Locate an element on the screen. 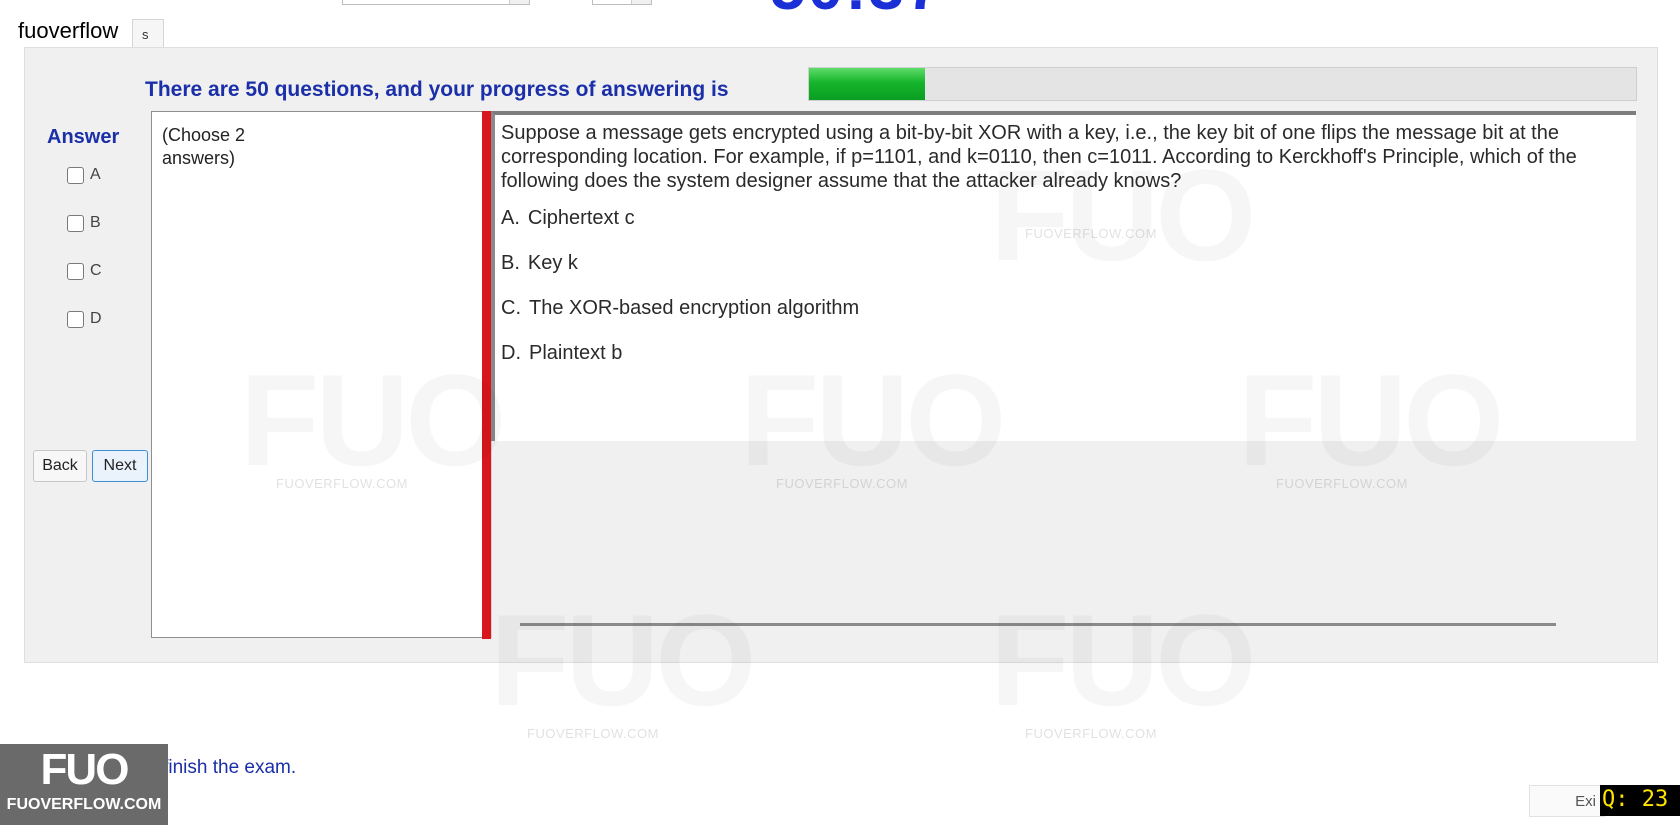  choice-letter: C. is located at coordinates (511, 308).